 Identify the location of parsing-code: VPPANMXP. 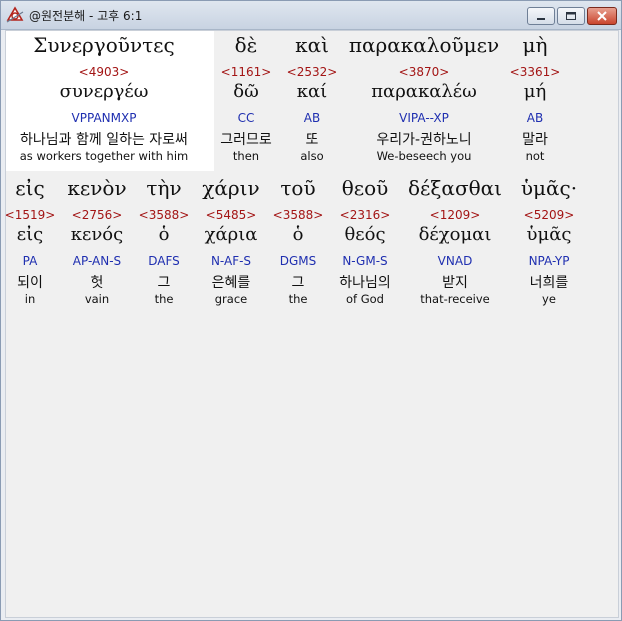
(104, 118).